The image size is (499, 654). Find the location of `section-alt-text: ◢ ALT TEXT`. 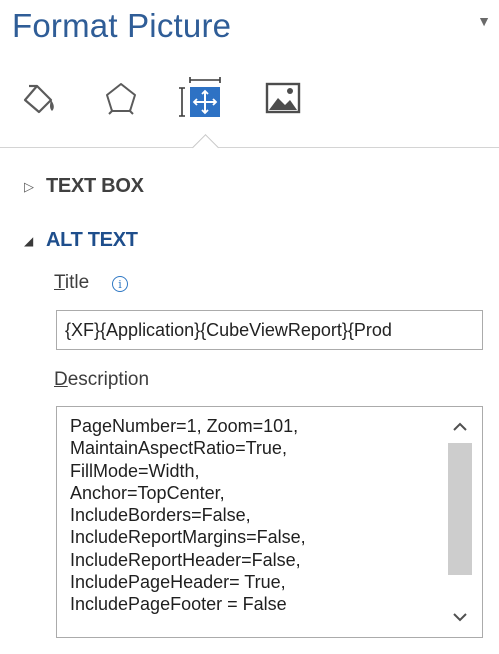

section-alt-text: ◢ ALT TEXT is located at coordinates (81, 240).